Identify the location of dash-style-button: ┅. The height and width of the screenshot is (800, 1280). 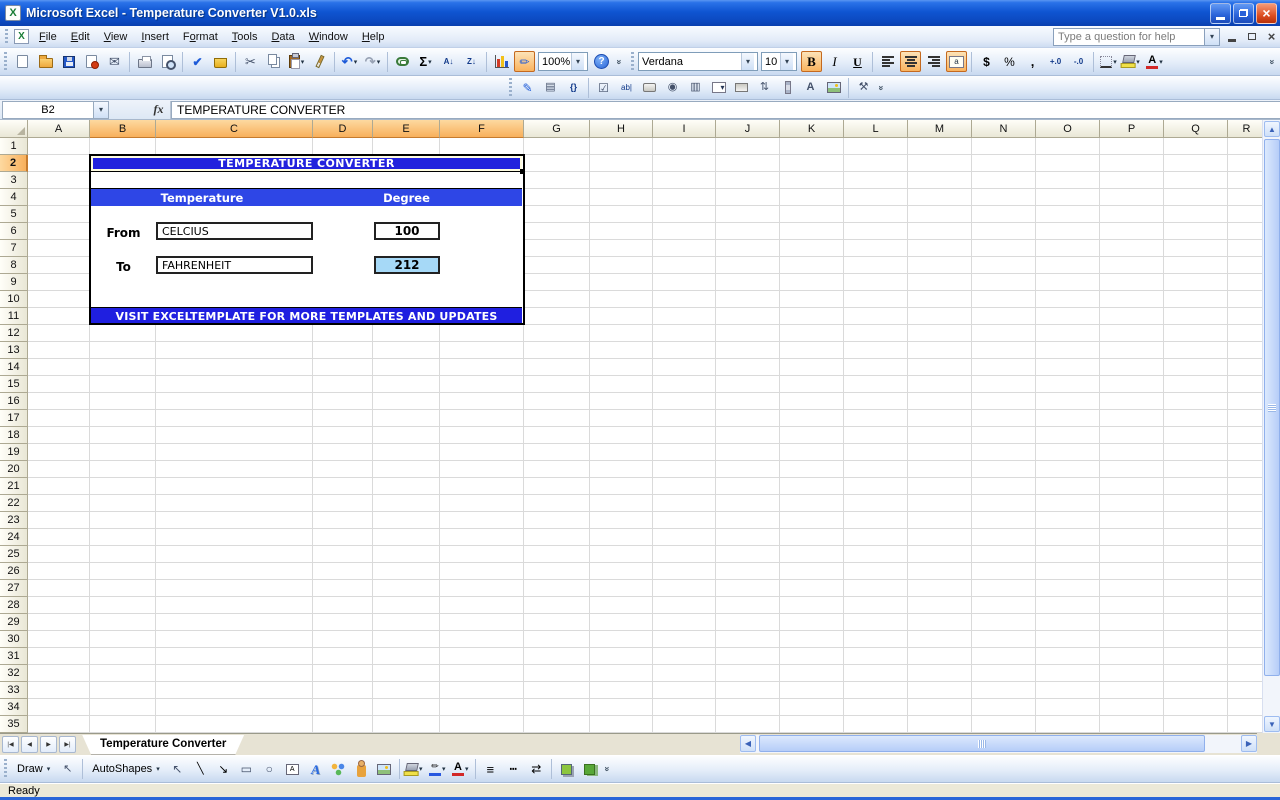
(513, 769).